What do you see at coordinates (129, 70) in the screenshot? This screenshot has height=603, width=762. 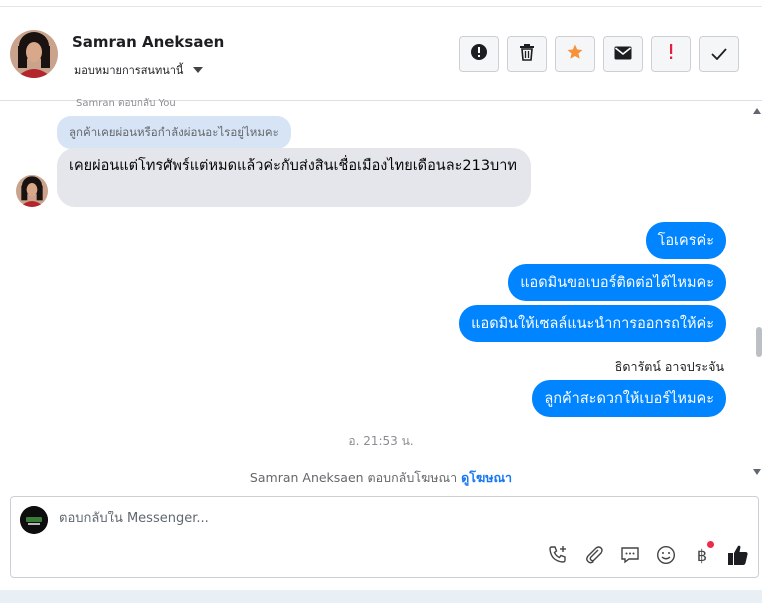 I see `assign-label: มอบหมายการสนทนานี้` at bounding box center [129, 70].